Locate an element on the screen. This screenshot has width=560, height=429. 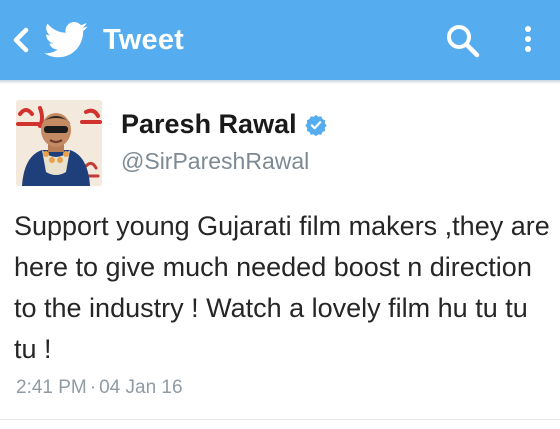
search-icon is located at coordinates (463, 41).